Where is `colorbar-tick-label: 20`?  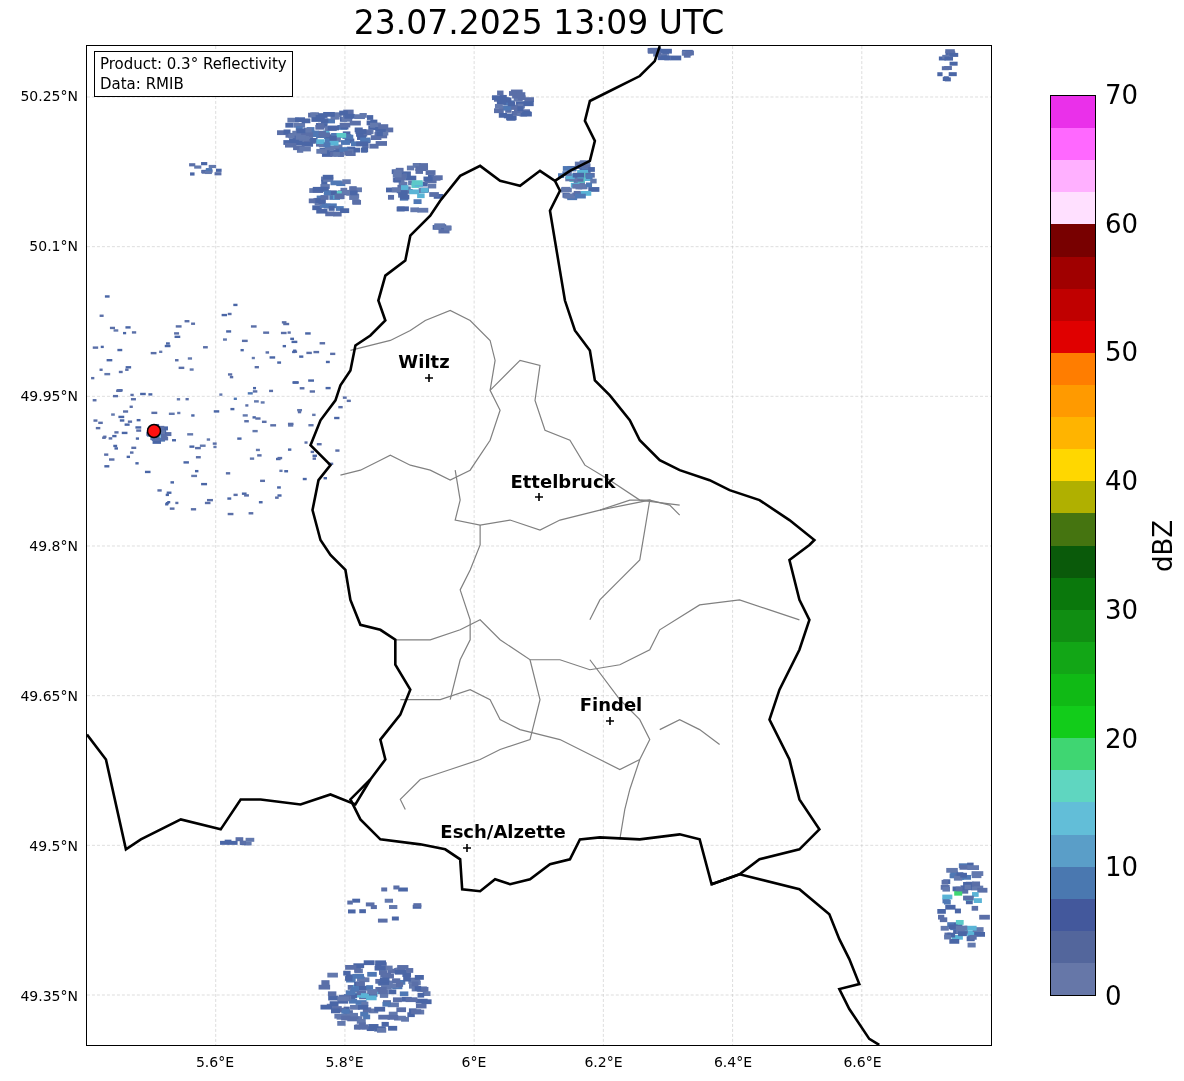
colorbar-tick-label: 20 is located at coordinates (1122, 738).